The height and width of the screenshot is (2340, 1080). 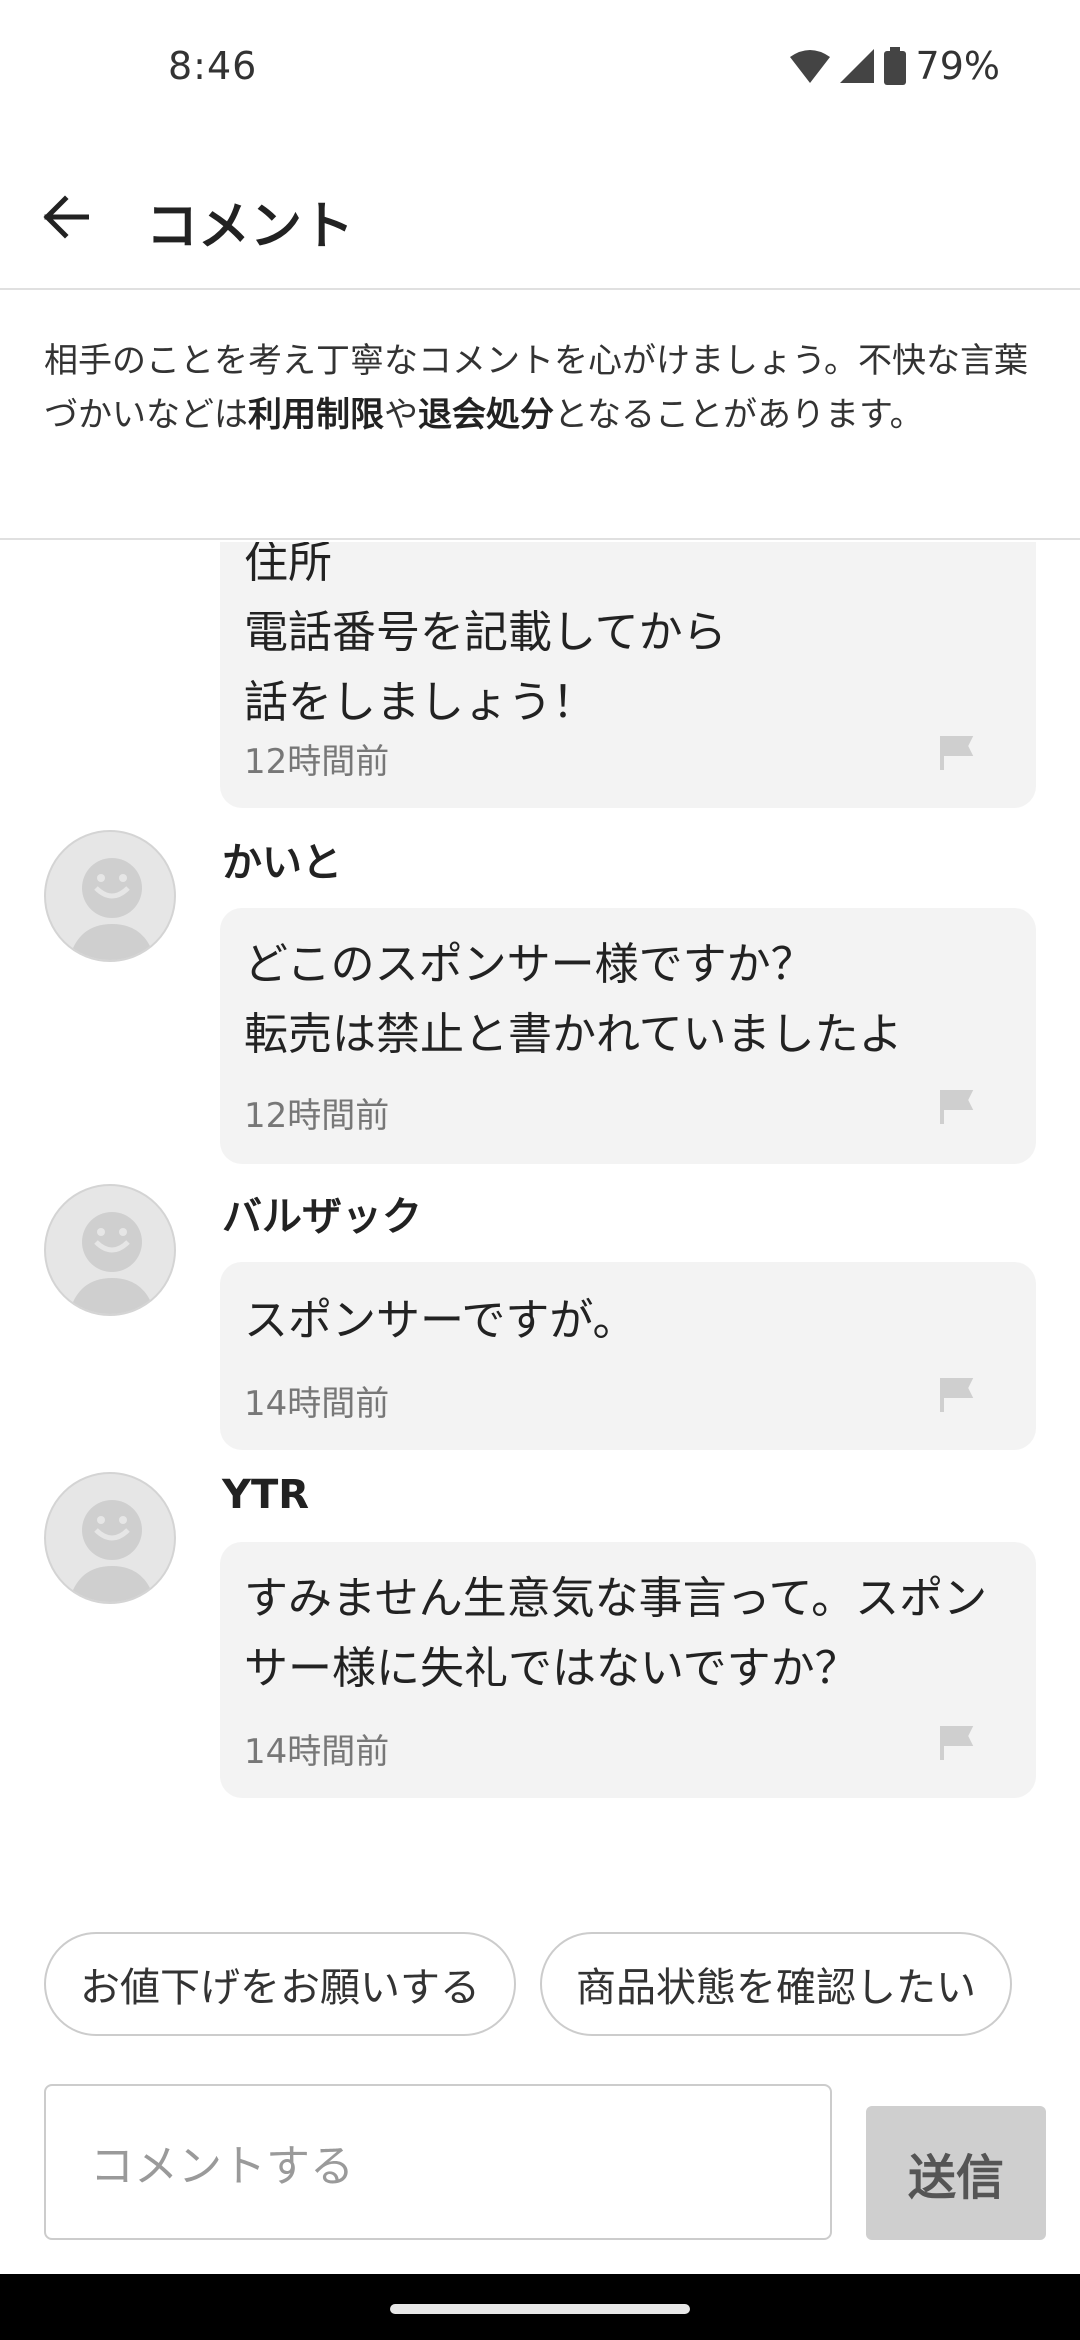 I want to click on notice-text-2: や, so click(x=401, y=415).